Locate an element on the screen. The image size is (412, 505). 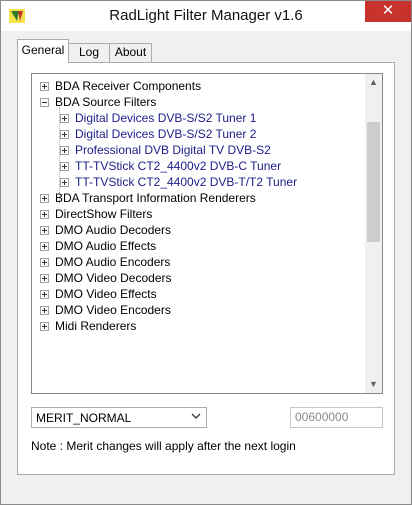
tree-item-professional-dvb: Professional DVB Digital TV DVB-S2 is located at coordinates (210, 150).